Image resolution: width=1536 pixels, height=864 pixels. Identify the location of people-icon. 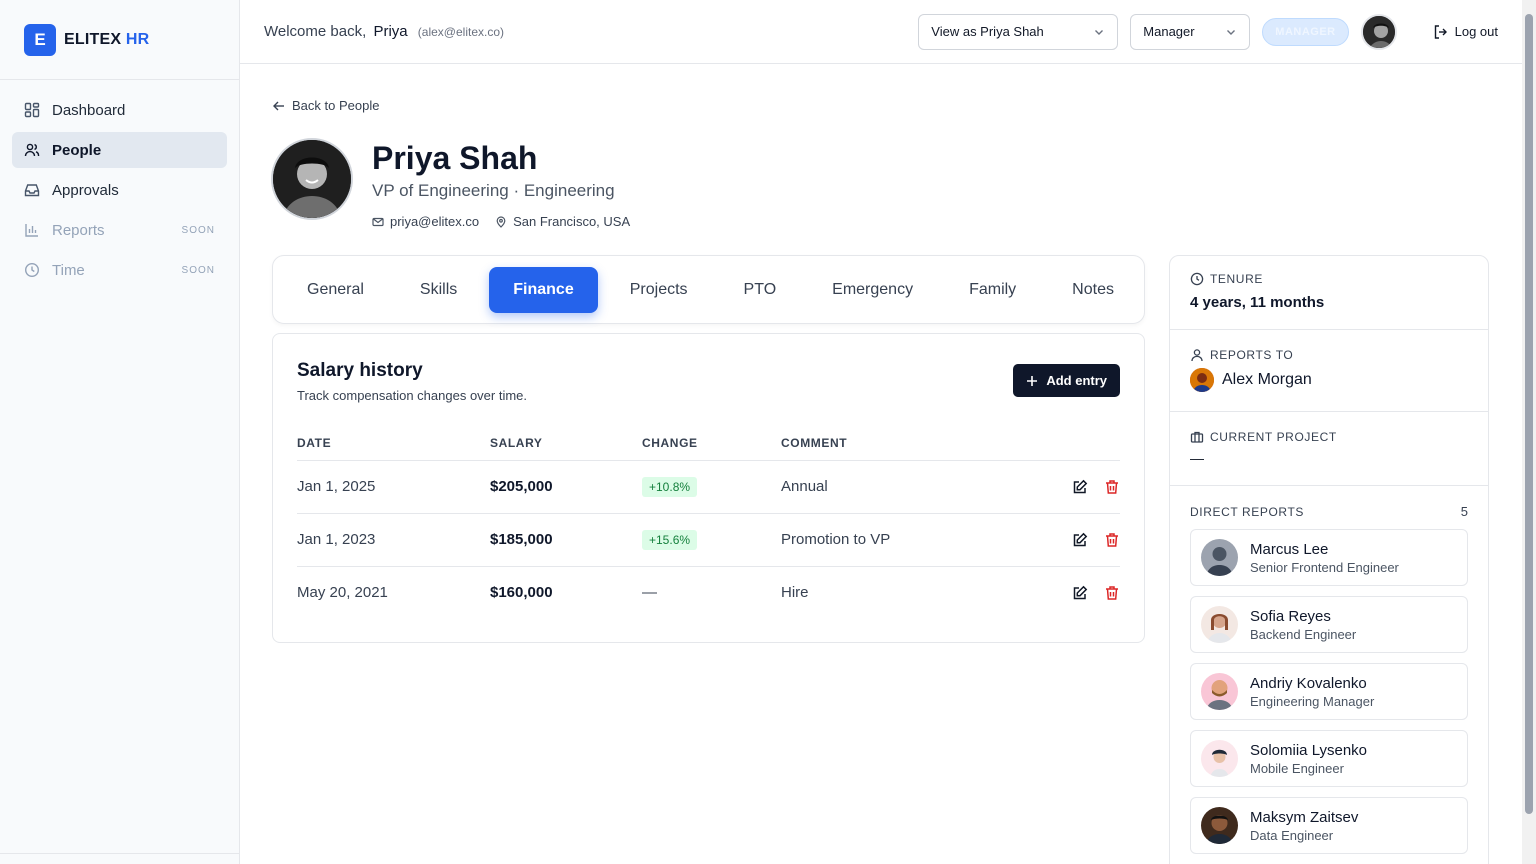
(32, 150).